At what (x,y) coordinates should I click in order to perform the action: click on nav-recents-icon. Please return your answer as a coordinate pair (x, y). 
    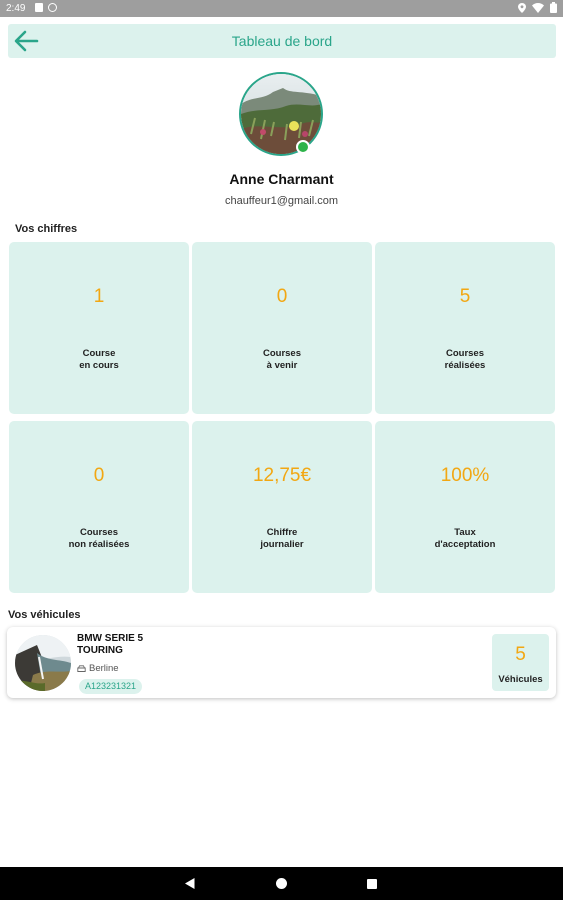
    Looking at the image, I should click on (372, 884).